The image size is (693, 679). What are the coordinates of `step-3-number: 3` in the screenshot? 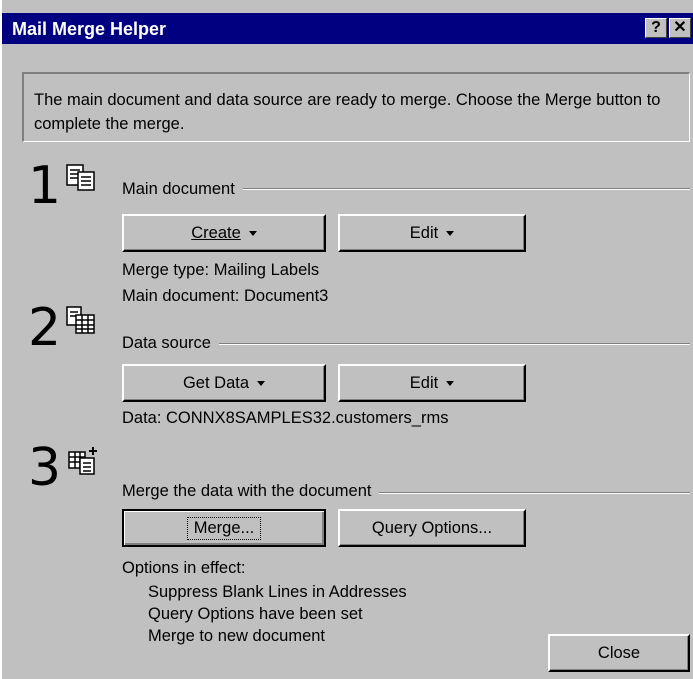 It's located at (45, 468).